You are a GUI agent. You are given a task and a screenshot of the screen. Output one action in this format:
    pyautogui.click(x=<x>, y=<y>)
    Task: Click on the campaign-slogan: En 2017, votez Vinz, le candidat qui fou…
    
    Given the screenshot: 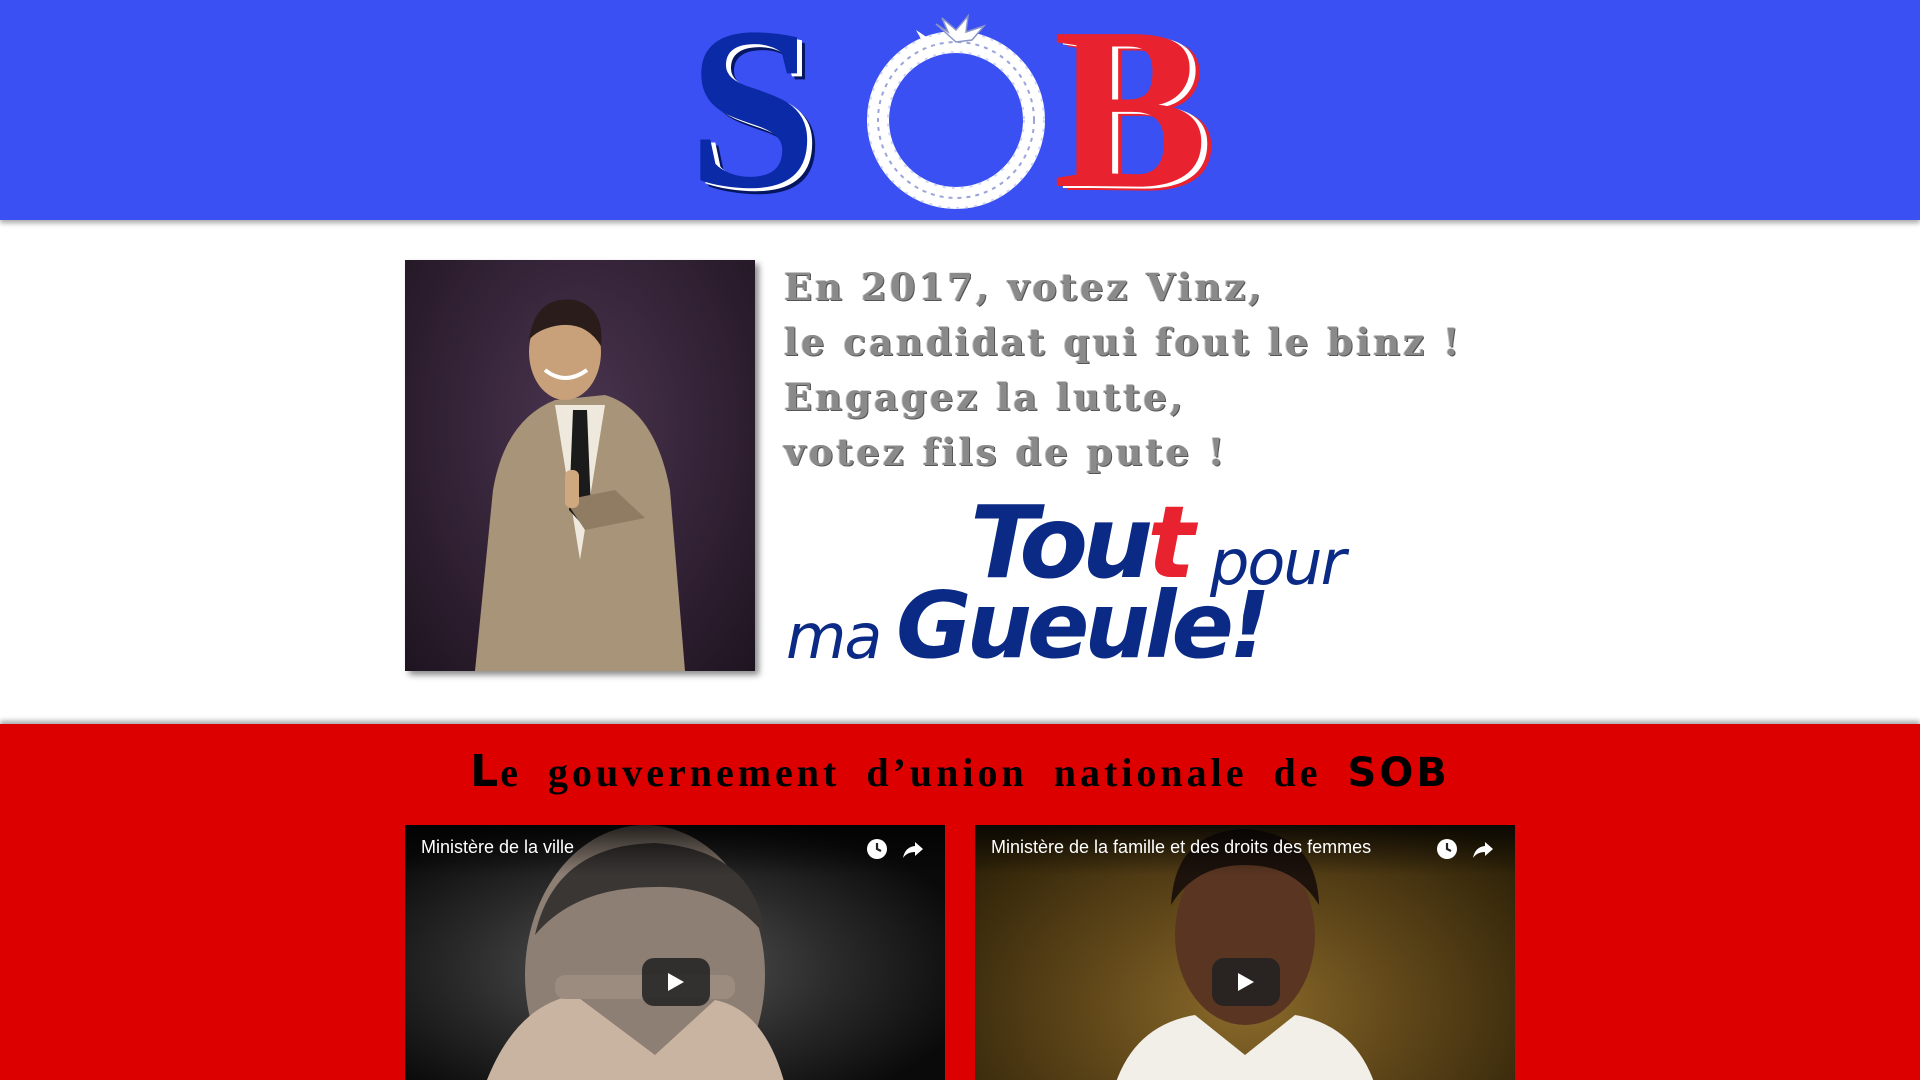 What is the action you would take?
    pyautogui.click(x=1123, y=370)
    